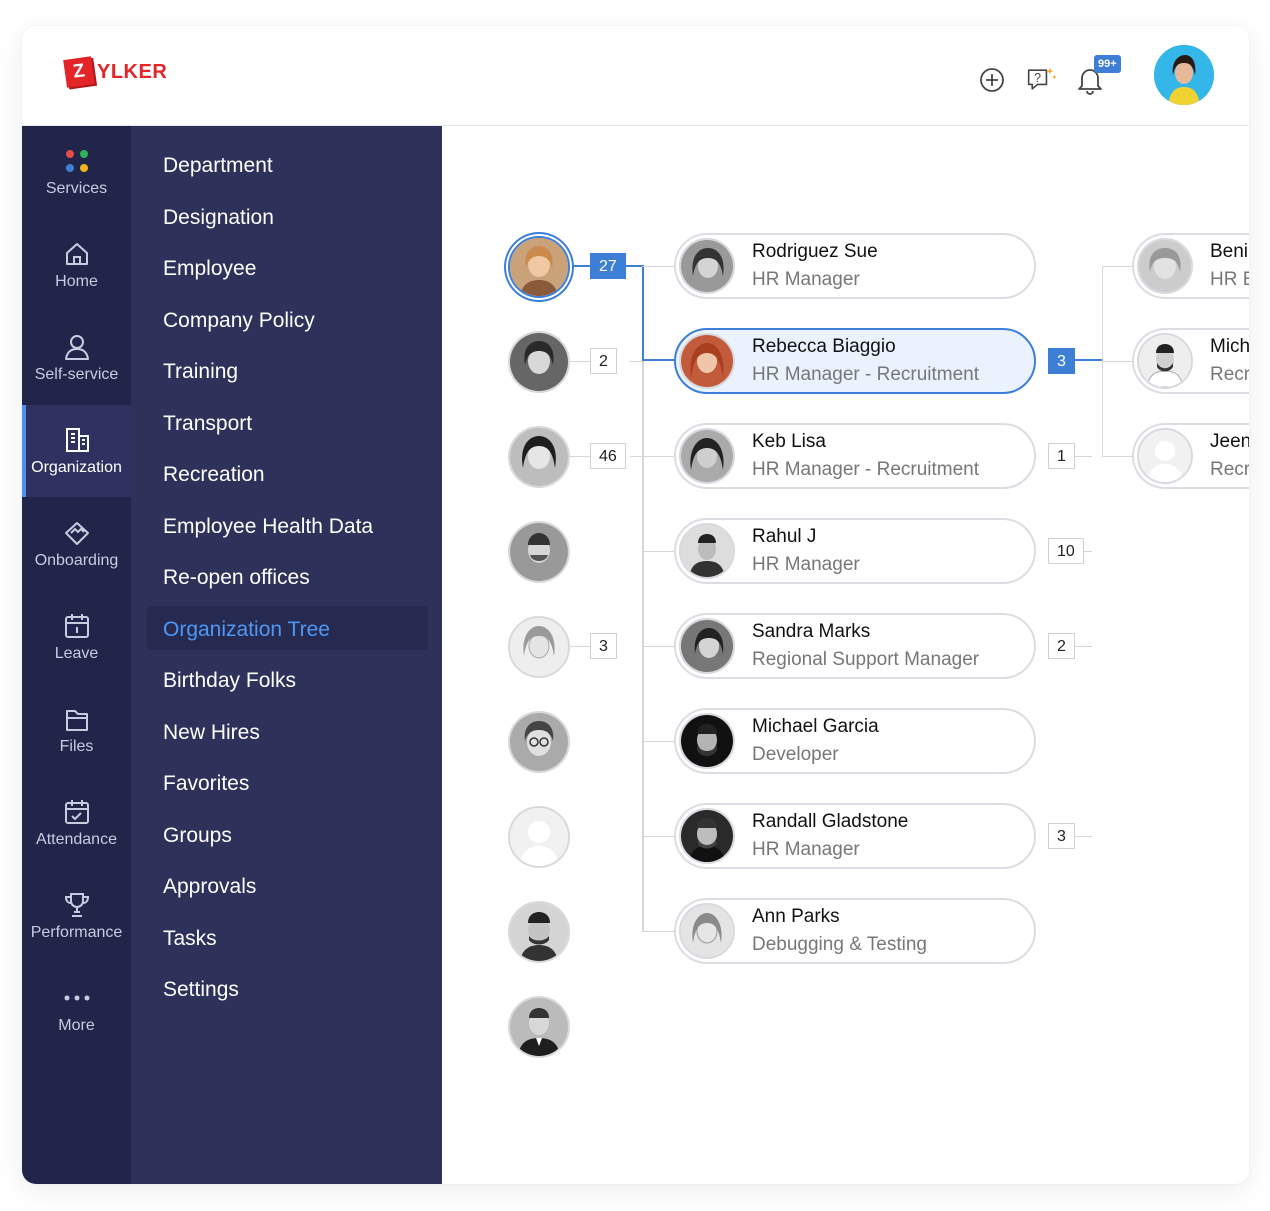 Image resolution: width=1270 pixels, height=1211 pixels. I want to click on submenu-employee-health-data: Employee Health Data, so click(268, 527).